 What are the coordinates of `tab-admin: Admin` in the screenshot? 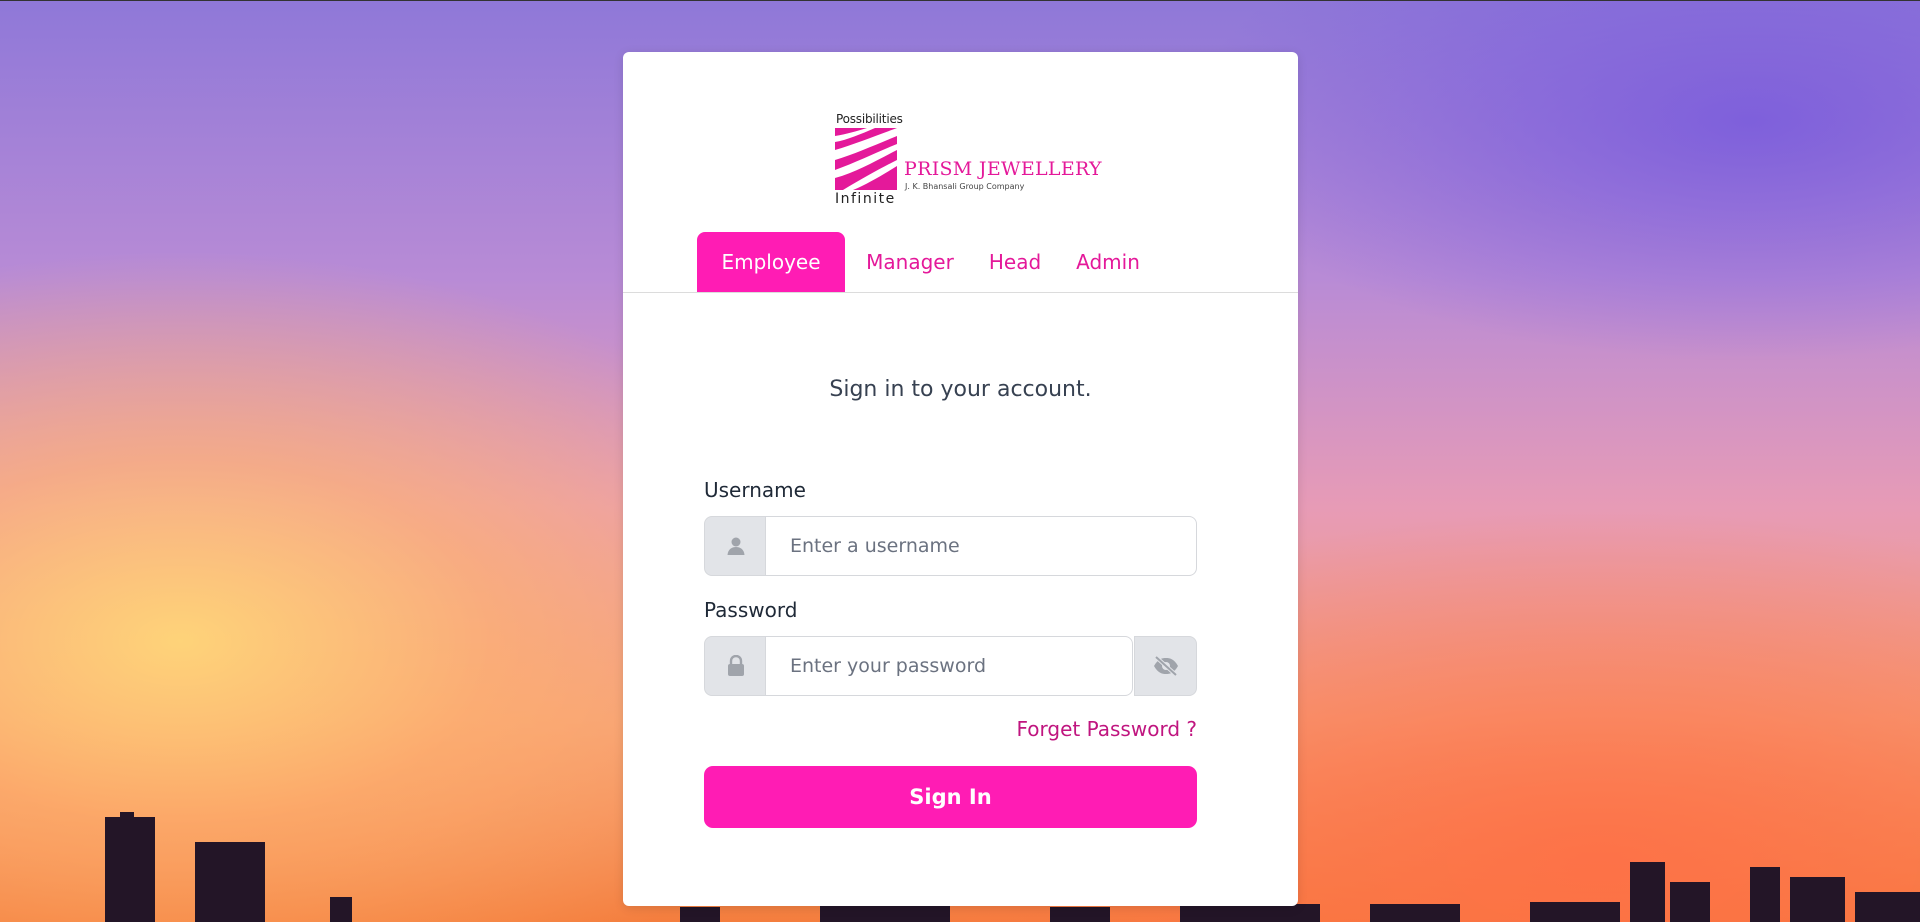 It's located at (1108, 262).